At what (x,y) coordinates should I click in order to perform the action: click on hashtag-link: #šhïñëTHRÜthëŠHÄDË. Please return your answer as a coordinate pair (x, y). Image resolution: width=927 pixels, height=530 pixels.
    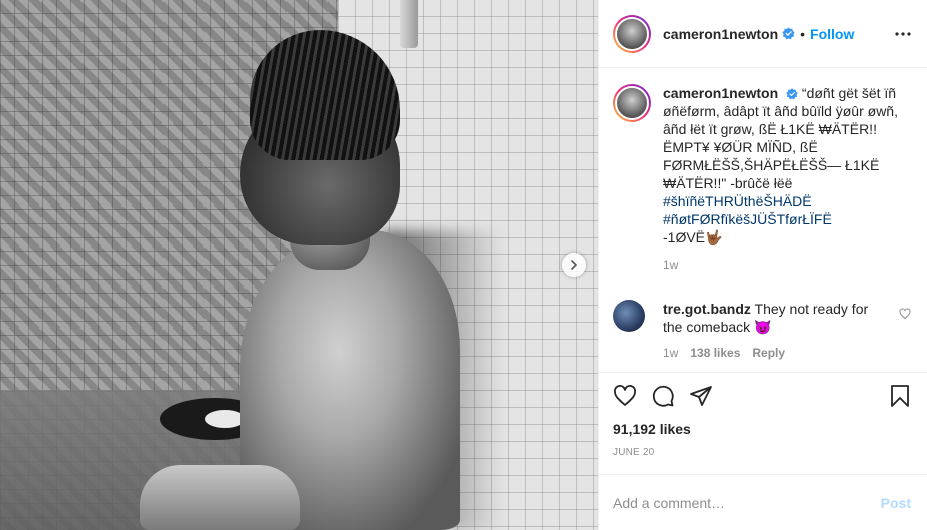
    Looking at the image, I should click on (783, 201).